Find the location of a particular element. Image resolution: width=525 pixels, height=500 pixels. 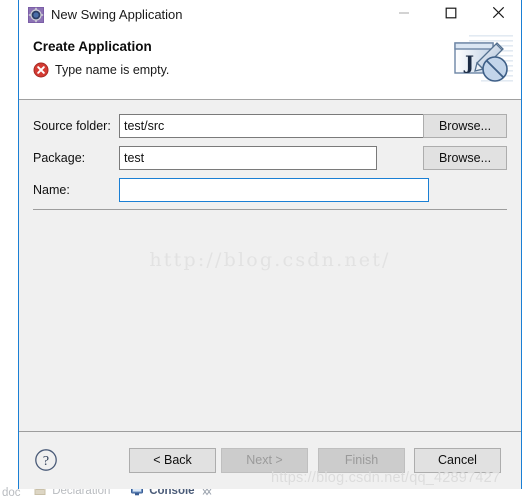

footer-watermark: https://blog.csdn.net/qq_42897427 is located at coordinates (386, 478).